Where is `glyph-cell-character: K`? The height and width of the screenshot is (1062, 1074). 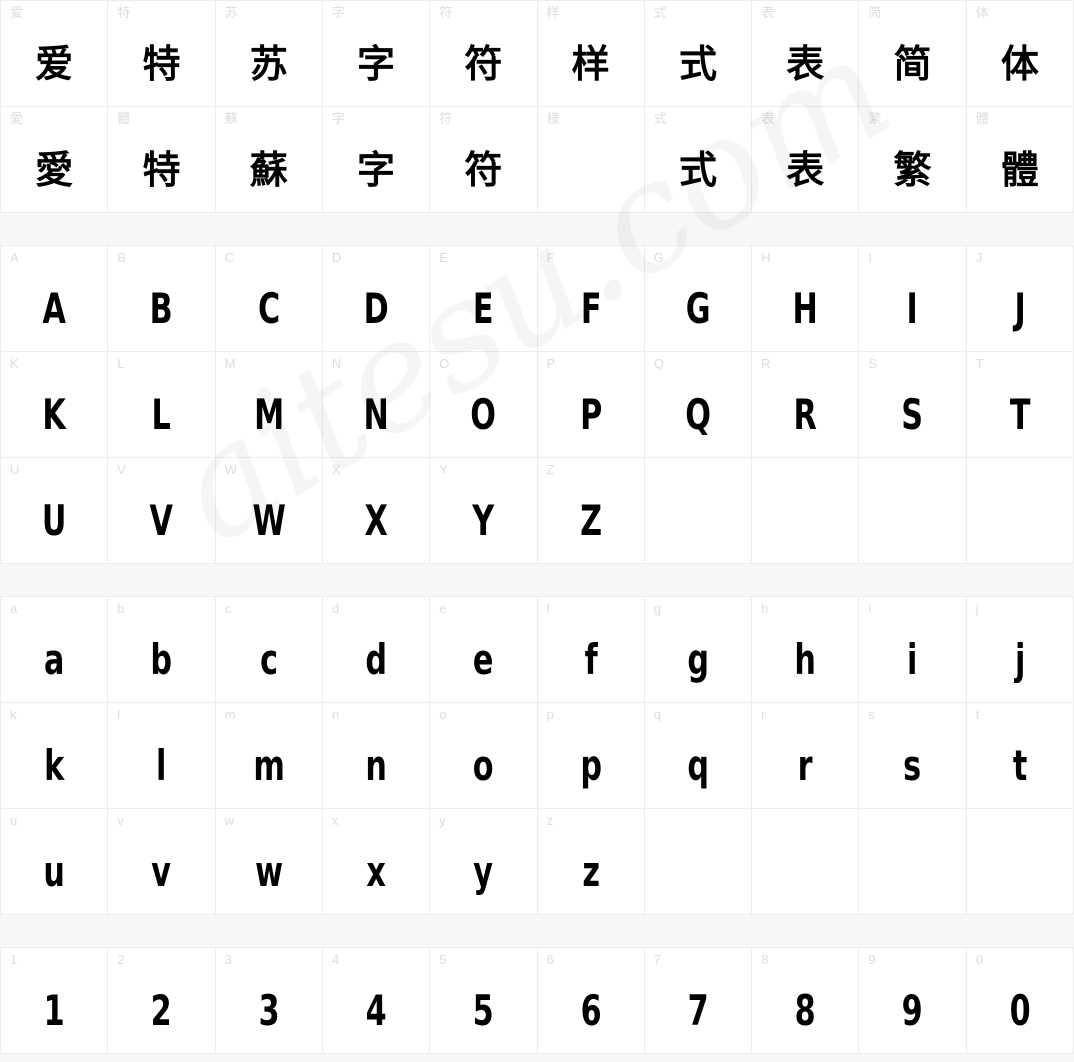 glyph-cell-character: K is located at coordinates (54, 414).